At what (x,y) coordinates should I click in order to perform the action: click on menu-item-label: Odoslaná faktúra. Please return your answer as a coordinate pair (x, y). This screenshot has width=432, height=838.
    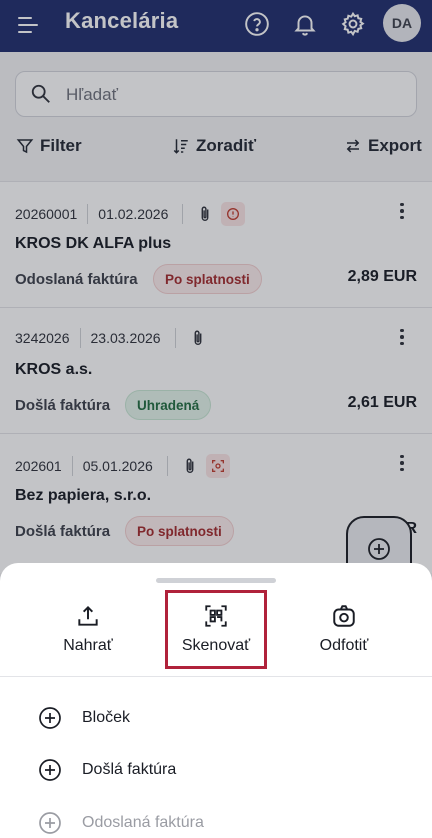
    Looking at the image, I should click on (143, 822).